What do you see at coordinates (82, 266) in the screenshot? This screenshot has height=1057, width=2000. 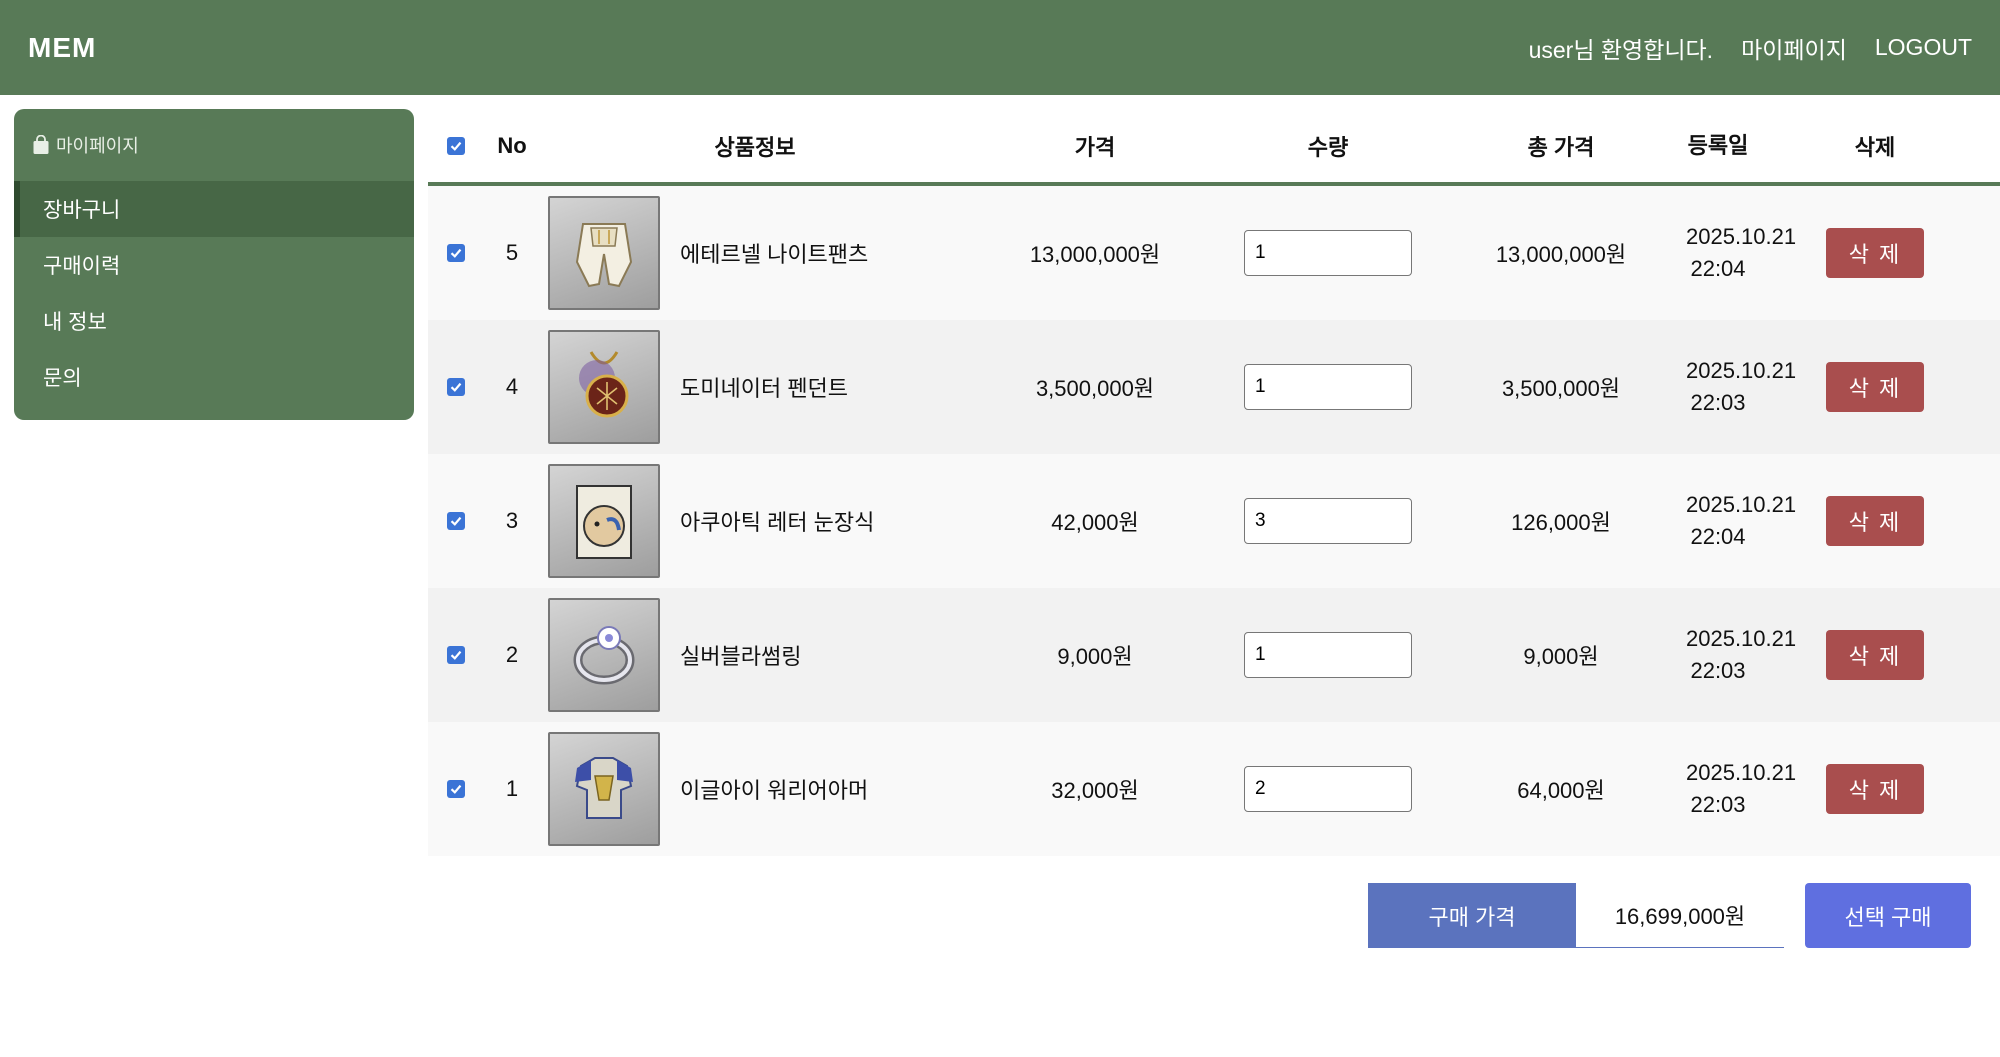 I see `sidebar-item-label: 구매이력` at bounding box center [82, 266].